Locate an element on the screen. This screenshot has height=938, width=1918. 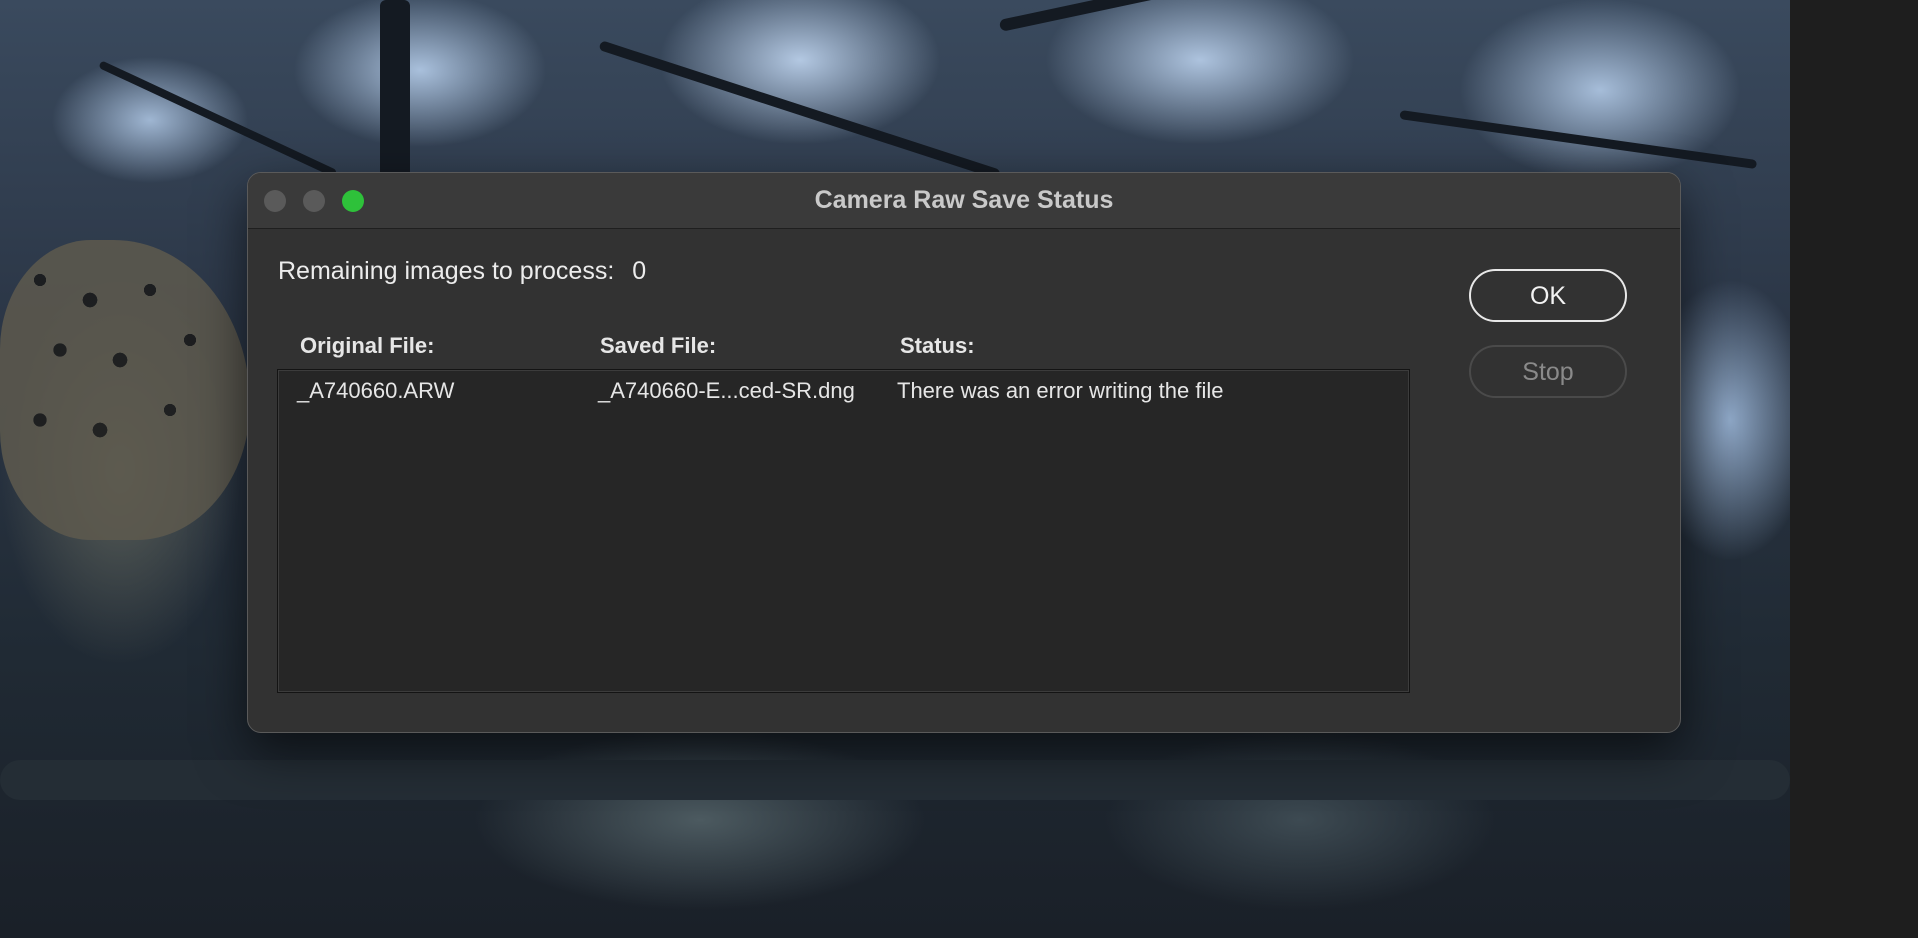
ok-button: OK is located at coordinates (1548, 295).